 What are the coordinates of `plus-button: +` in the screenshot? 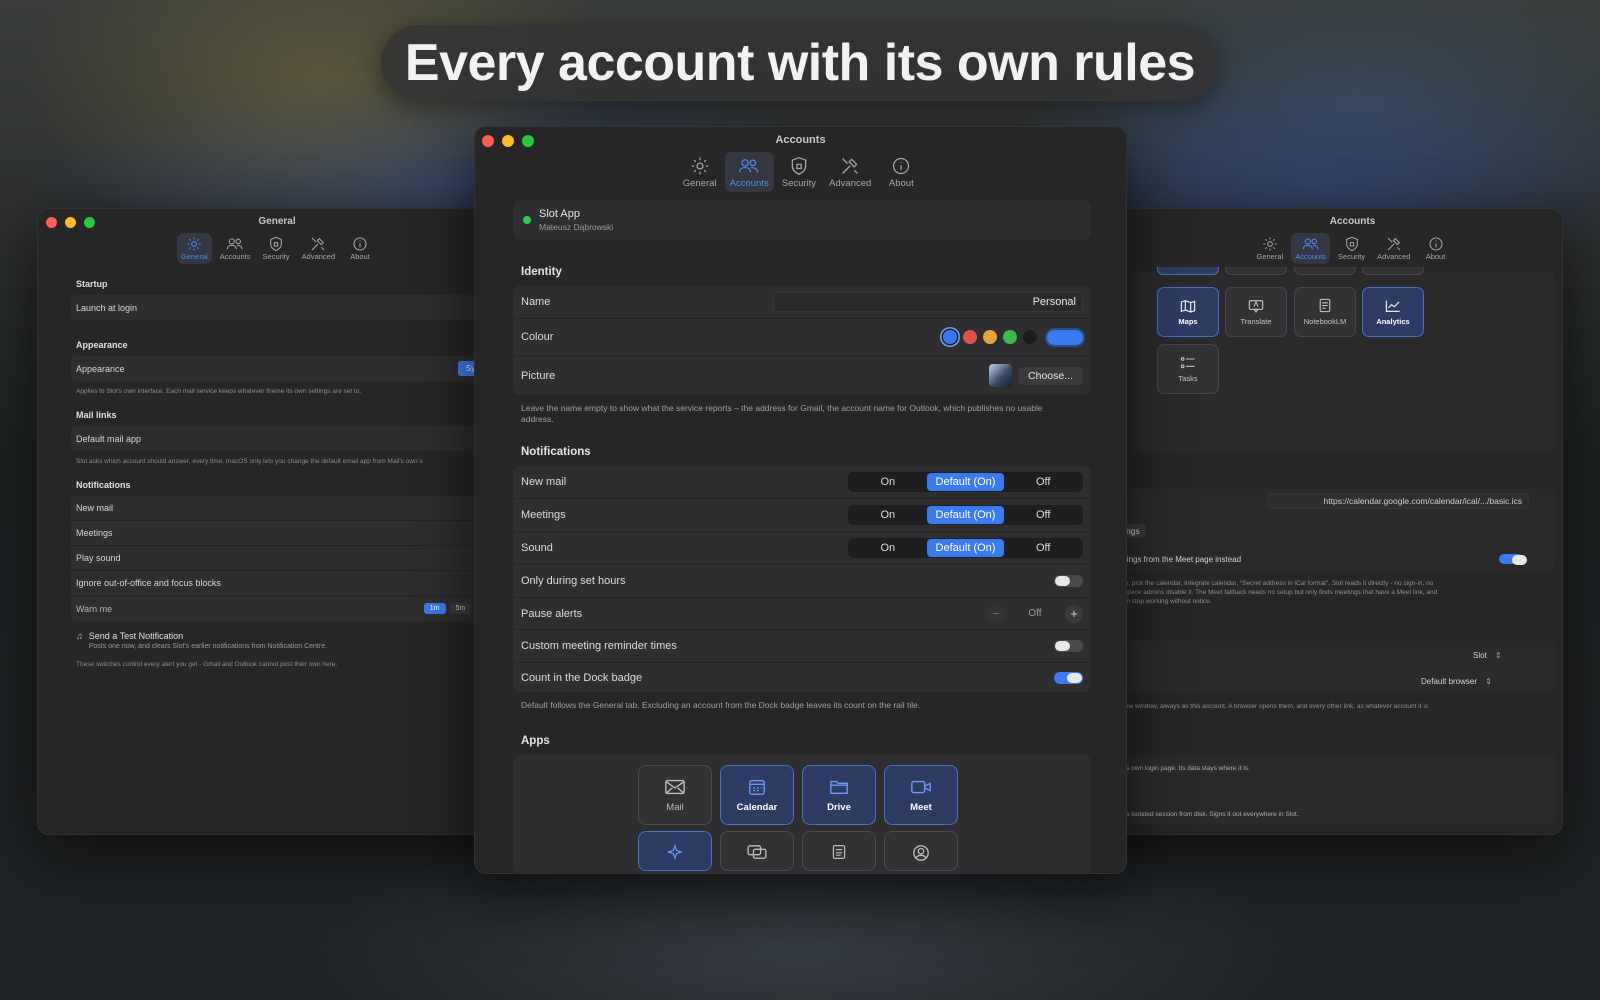 It's located at (1074, 613).